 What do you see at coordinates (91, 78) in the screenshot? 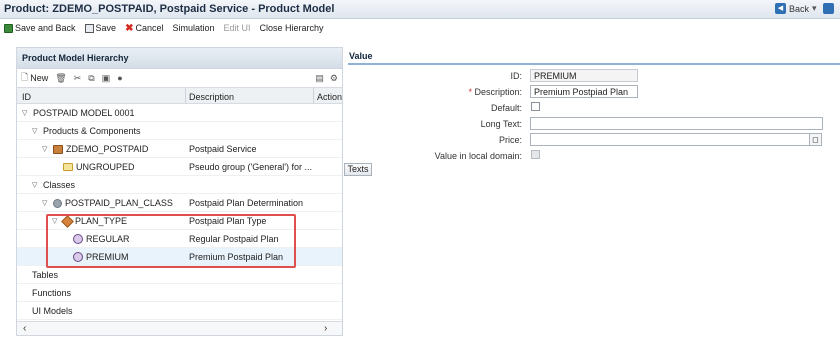
I see `copy-icon: ⧉` at bounding box center [91, 78].